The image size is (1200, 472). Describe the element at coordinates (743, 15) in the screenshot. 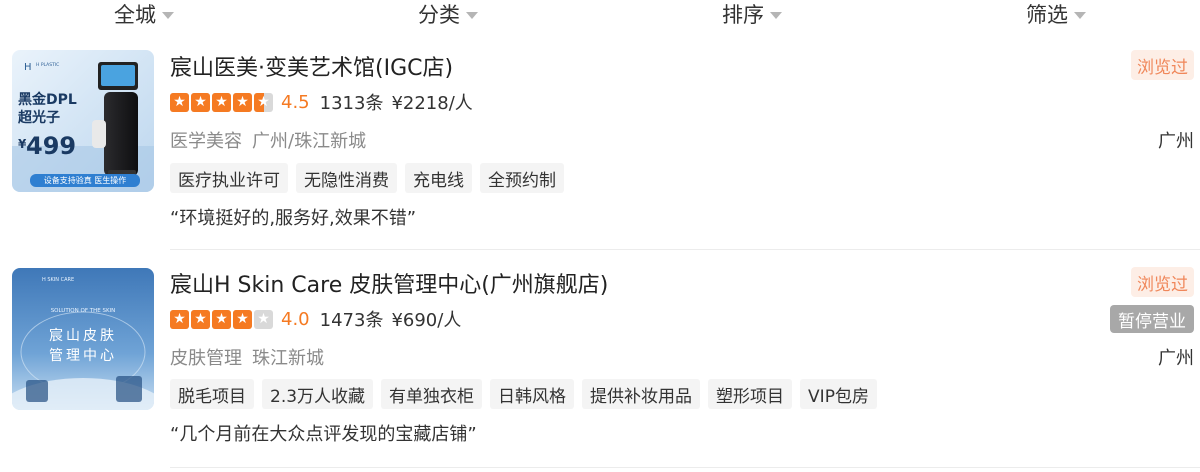

I see `filter-sort-label: 排序` at that location.